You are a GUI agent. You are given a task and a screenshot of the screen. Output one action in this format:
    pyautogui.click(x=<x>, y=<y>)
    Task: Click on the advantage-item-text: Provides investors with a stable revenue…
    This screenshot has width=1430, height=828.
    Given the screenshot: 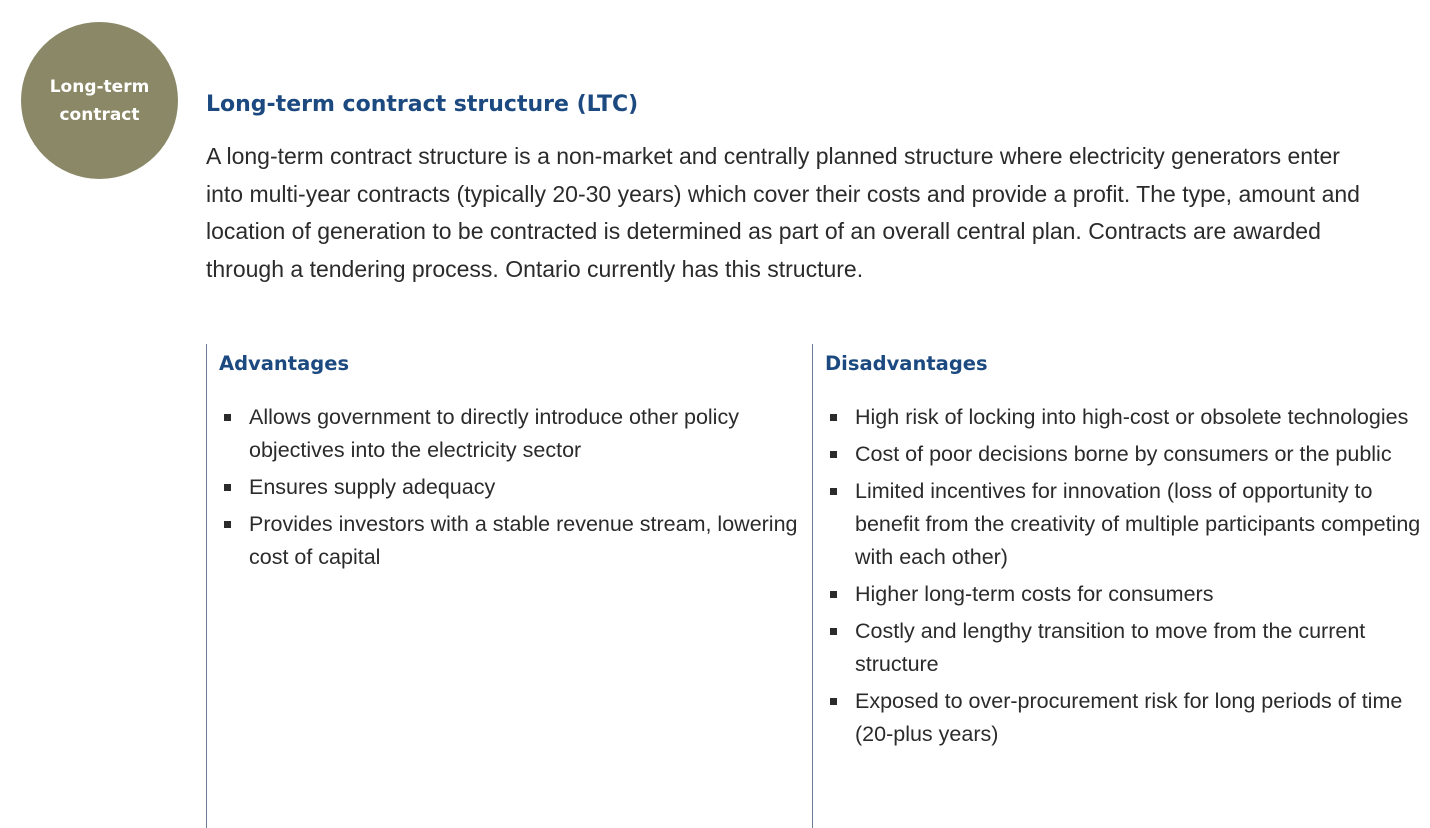 What is the action you would take?
    pyautogui.click(x=523, y=540)
    